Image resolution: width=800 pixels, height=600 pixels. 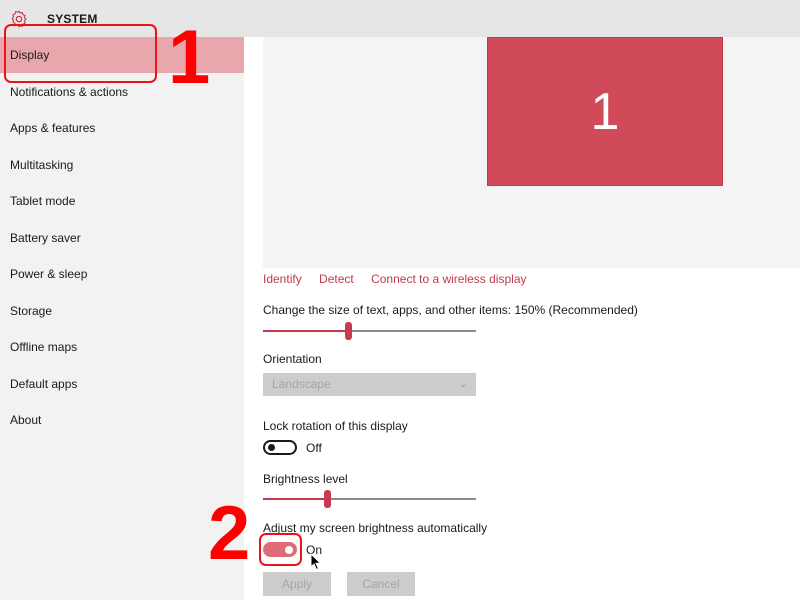 What do you see at coordinates (369, 499) in the screenshot?
I see `brightness-slider` at bounding box center [369, 499].